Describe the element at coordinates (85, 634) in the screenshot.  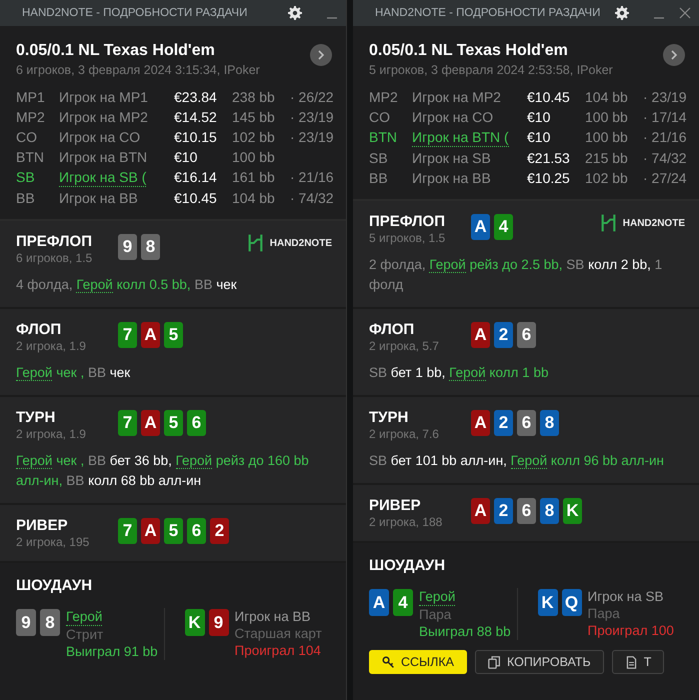
I see `hand-rank: Стрит` at that location.